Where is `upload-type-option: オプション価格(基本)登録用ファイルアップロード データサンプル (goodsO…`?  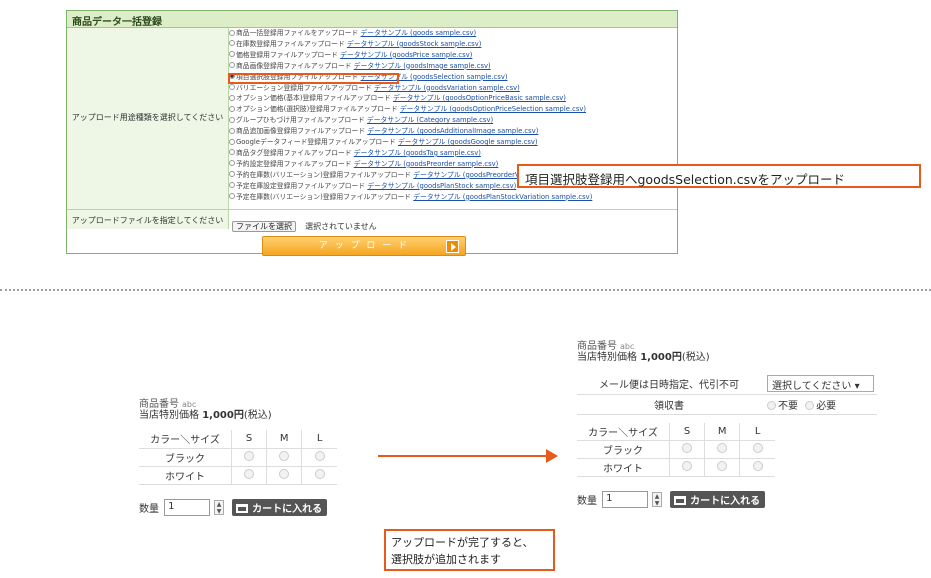 upload-type-option: オプション価格(基本)登録用ファイルアップロード データサンプル (goodsO… is located at coordinates (397, 98).